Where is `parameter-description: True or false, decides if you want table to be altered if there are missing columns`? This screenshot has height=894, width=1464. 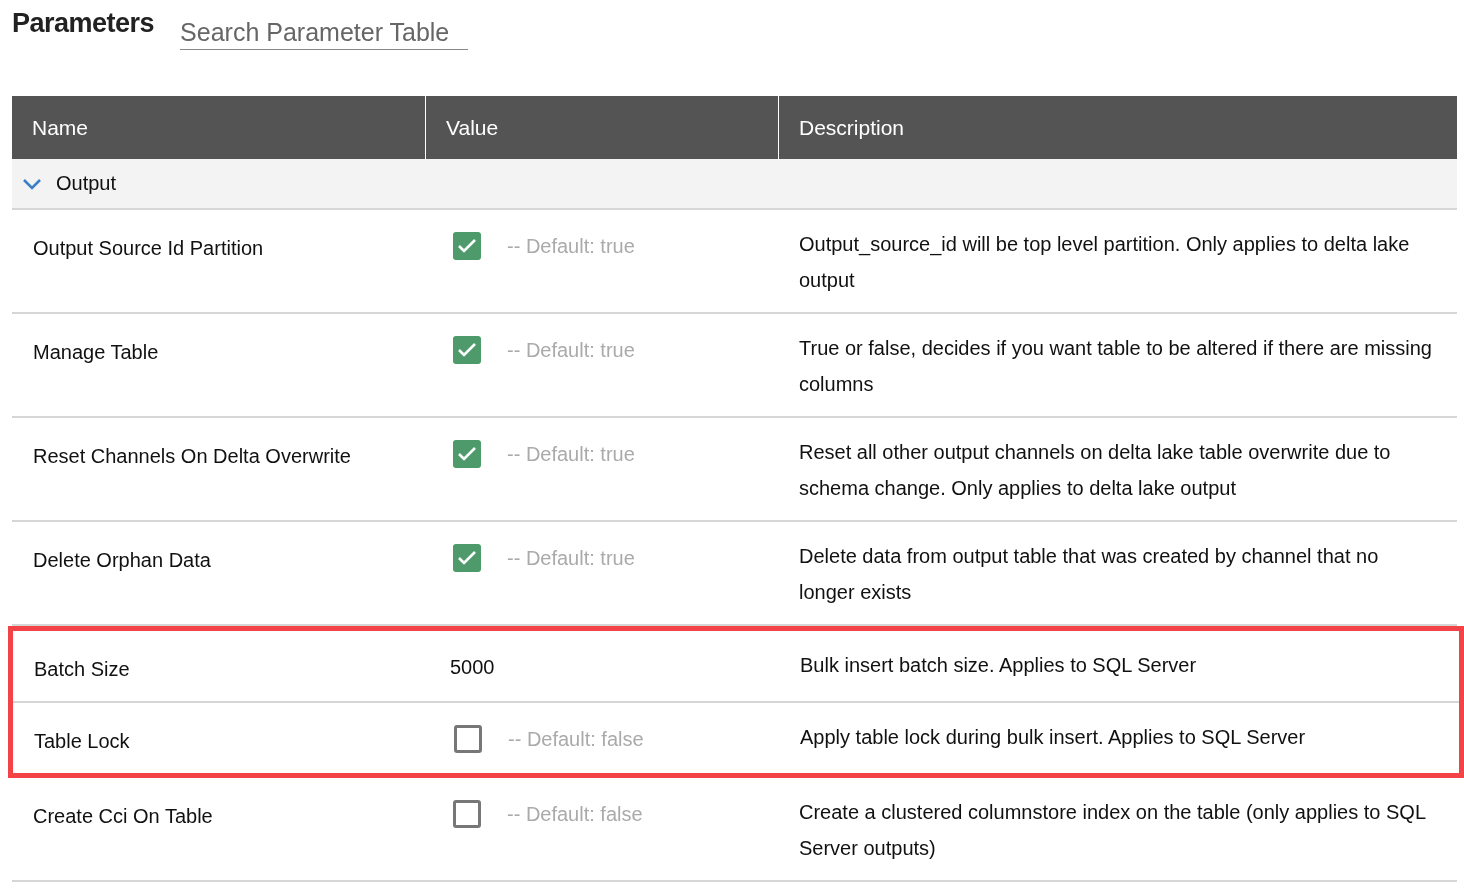 parameter-description: True or false, decides if you want table to be altered if there are missing columns is located at coordinates (1115, 366).